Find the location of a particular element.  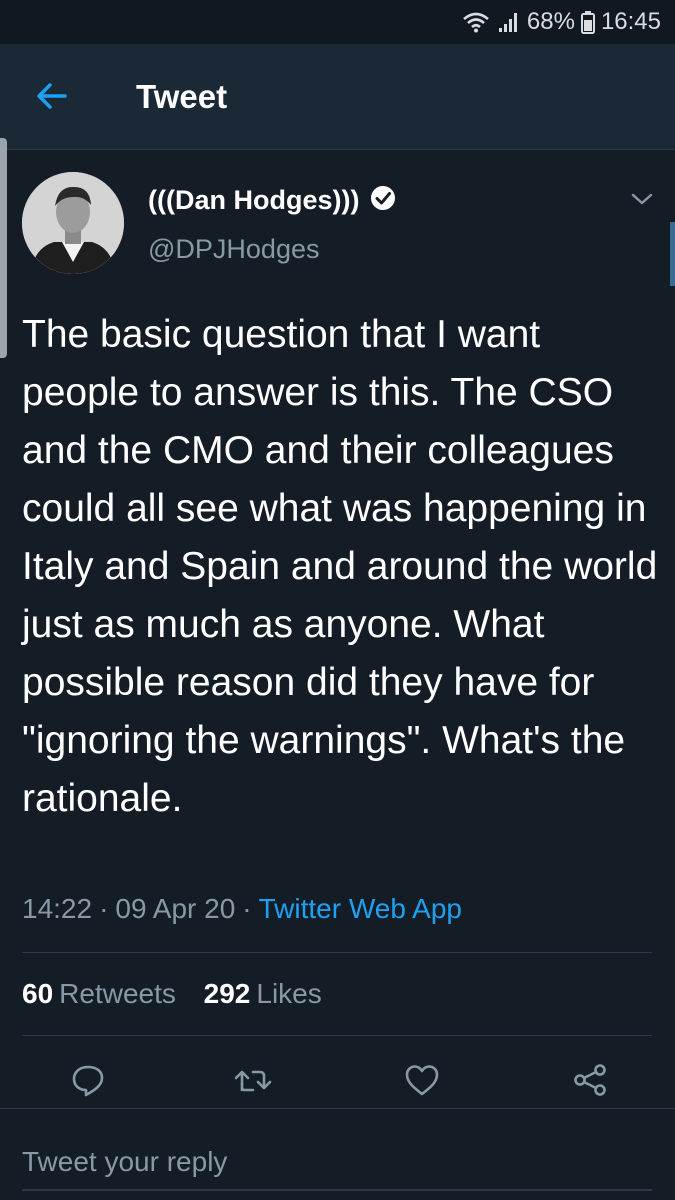

author-handle: @DPJHodges is located at coordinates (233, 249).